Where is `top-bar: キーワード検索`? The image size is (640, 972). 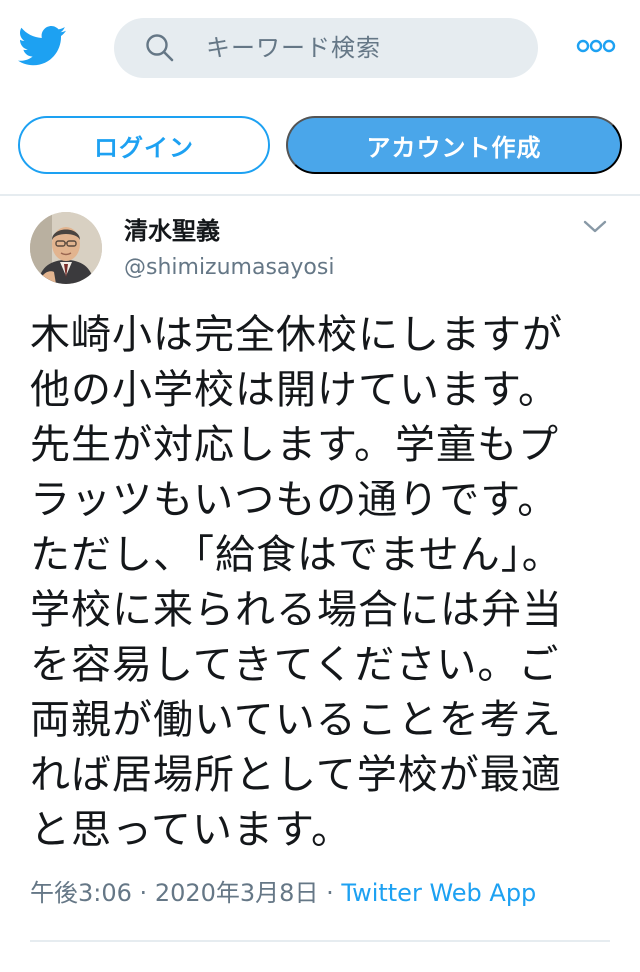 top-bar: キーワード検索 is located at coordinates (320, 48).